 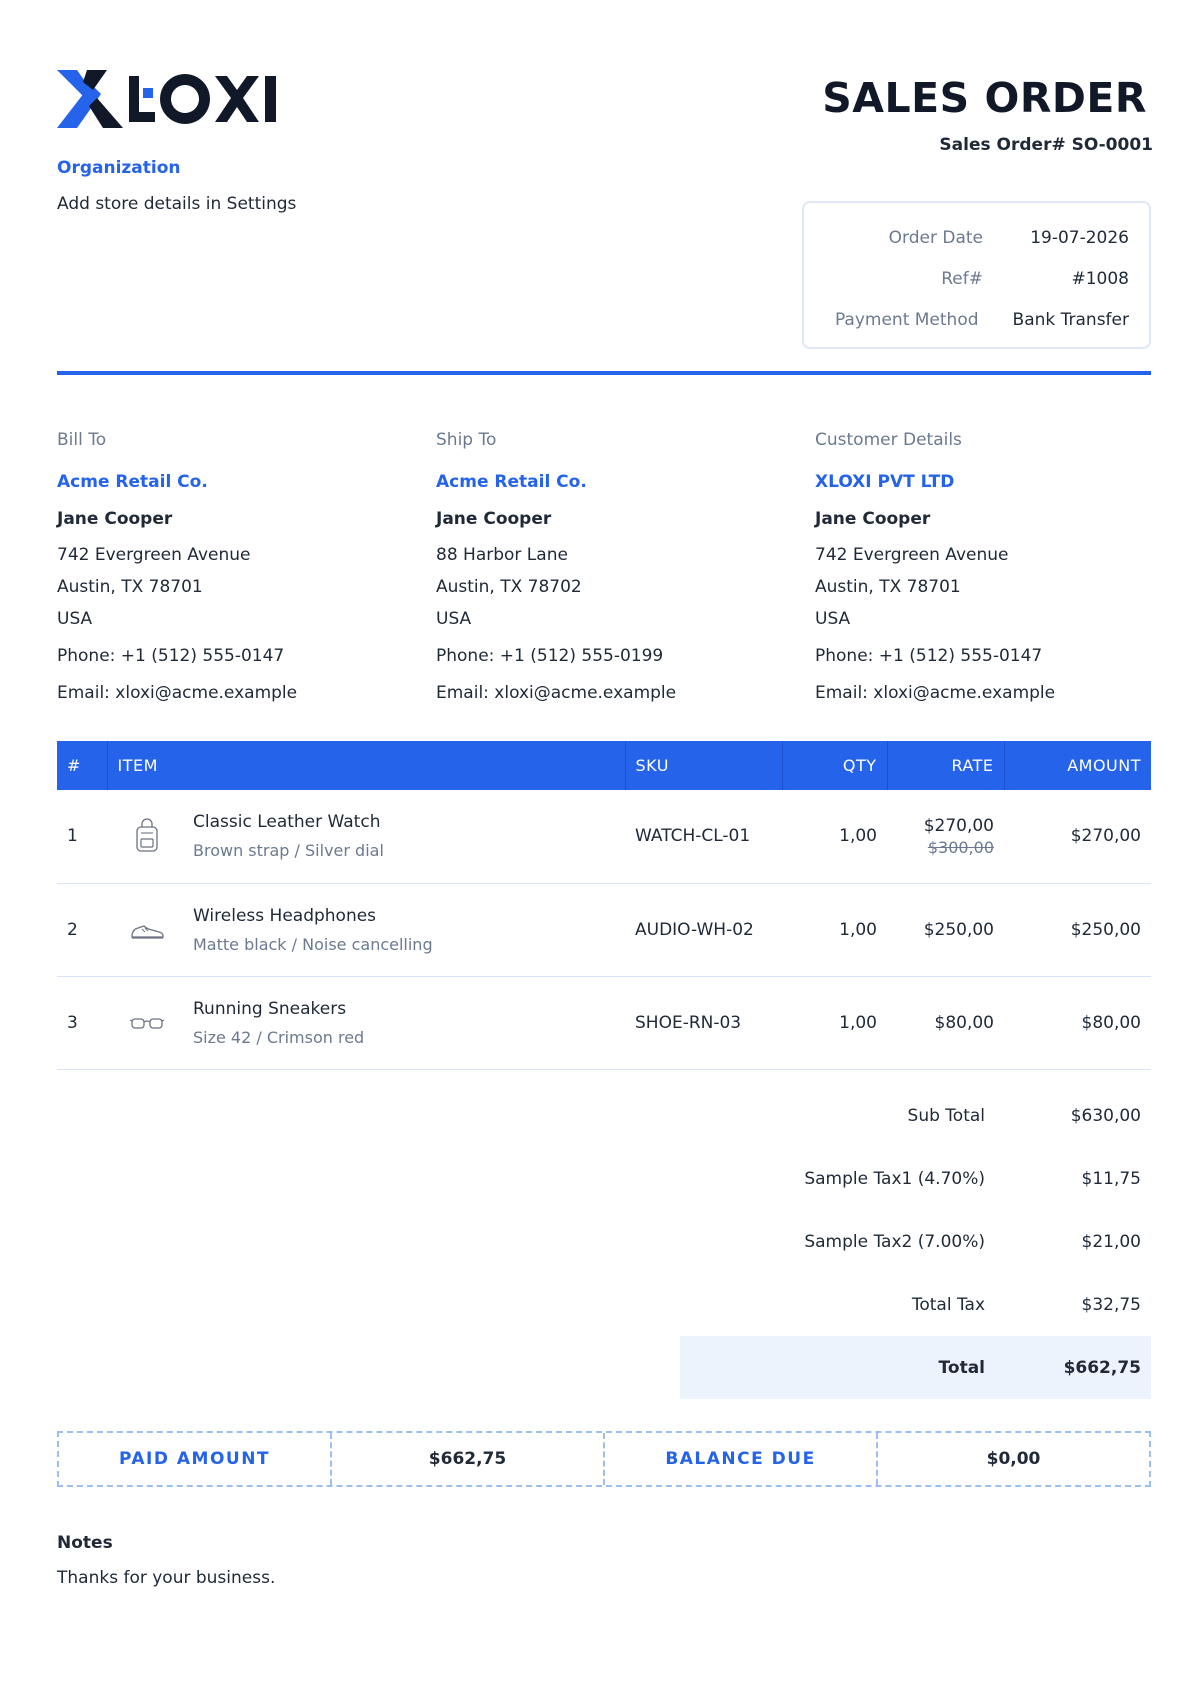 I want to click on bill-to-person: Jane Cooper, so click(x=115, y=519).